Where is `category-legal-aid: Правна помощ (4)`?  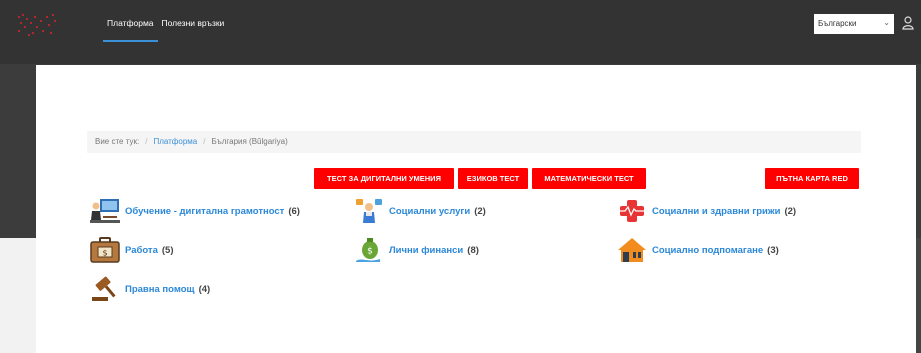
category-legal-aid: Правна помощ (4) is located at coordinates (150, 289).